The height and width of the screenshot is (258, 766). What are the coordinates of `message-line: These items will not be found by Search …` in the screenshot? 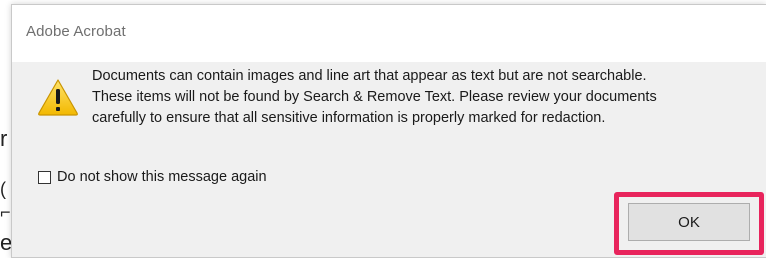 It's located at (374, 97).